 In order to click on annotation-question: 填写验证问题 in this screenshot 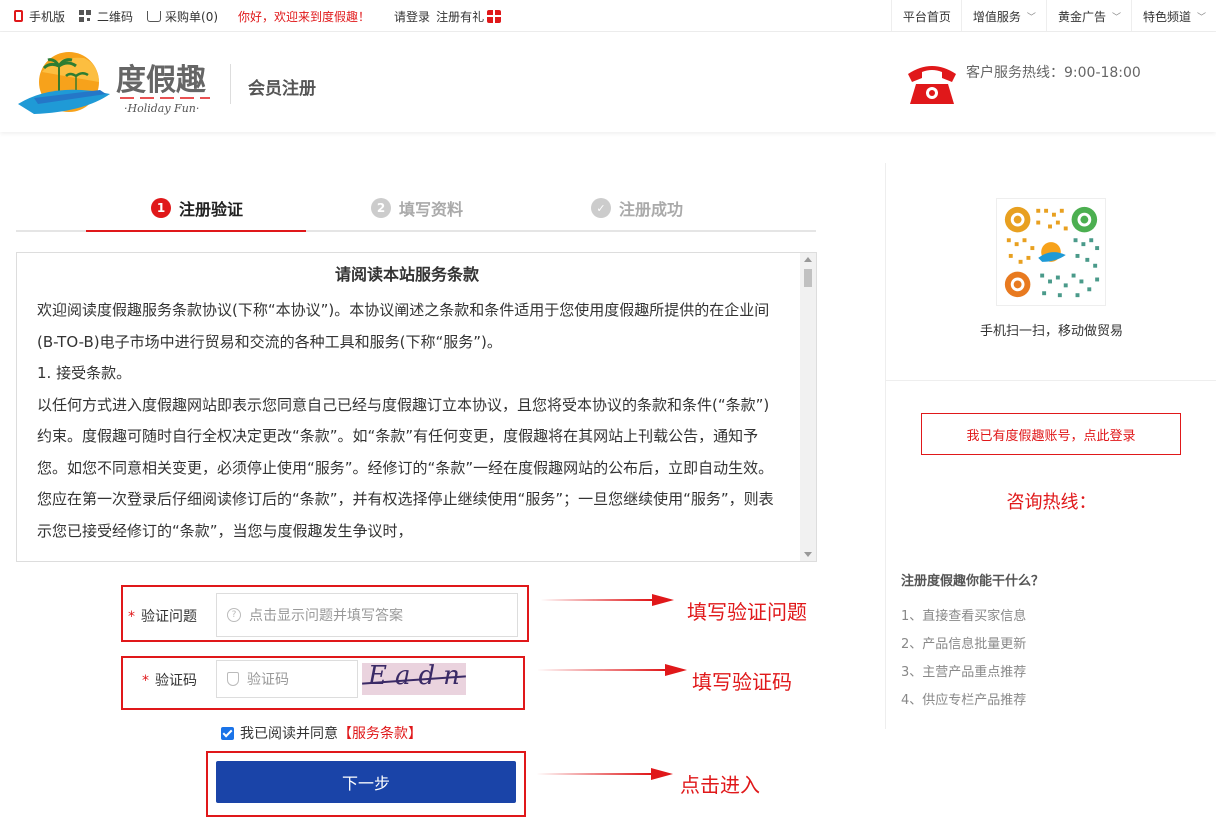, I will do `click(747, 612)`.